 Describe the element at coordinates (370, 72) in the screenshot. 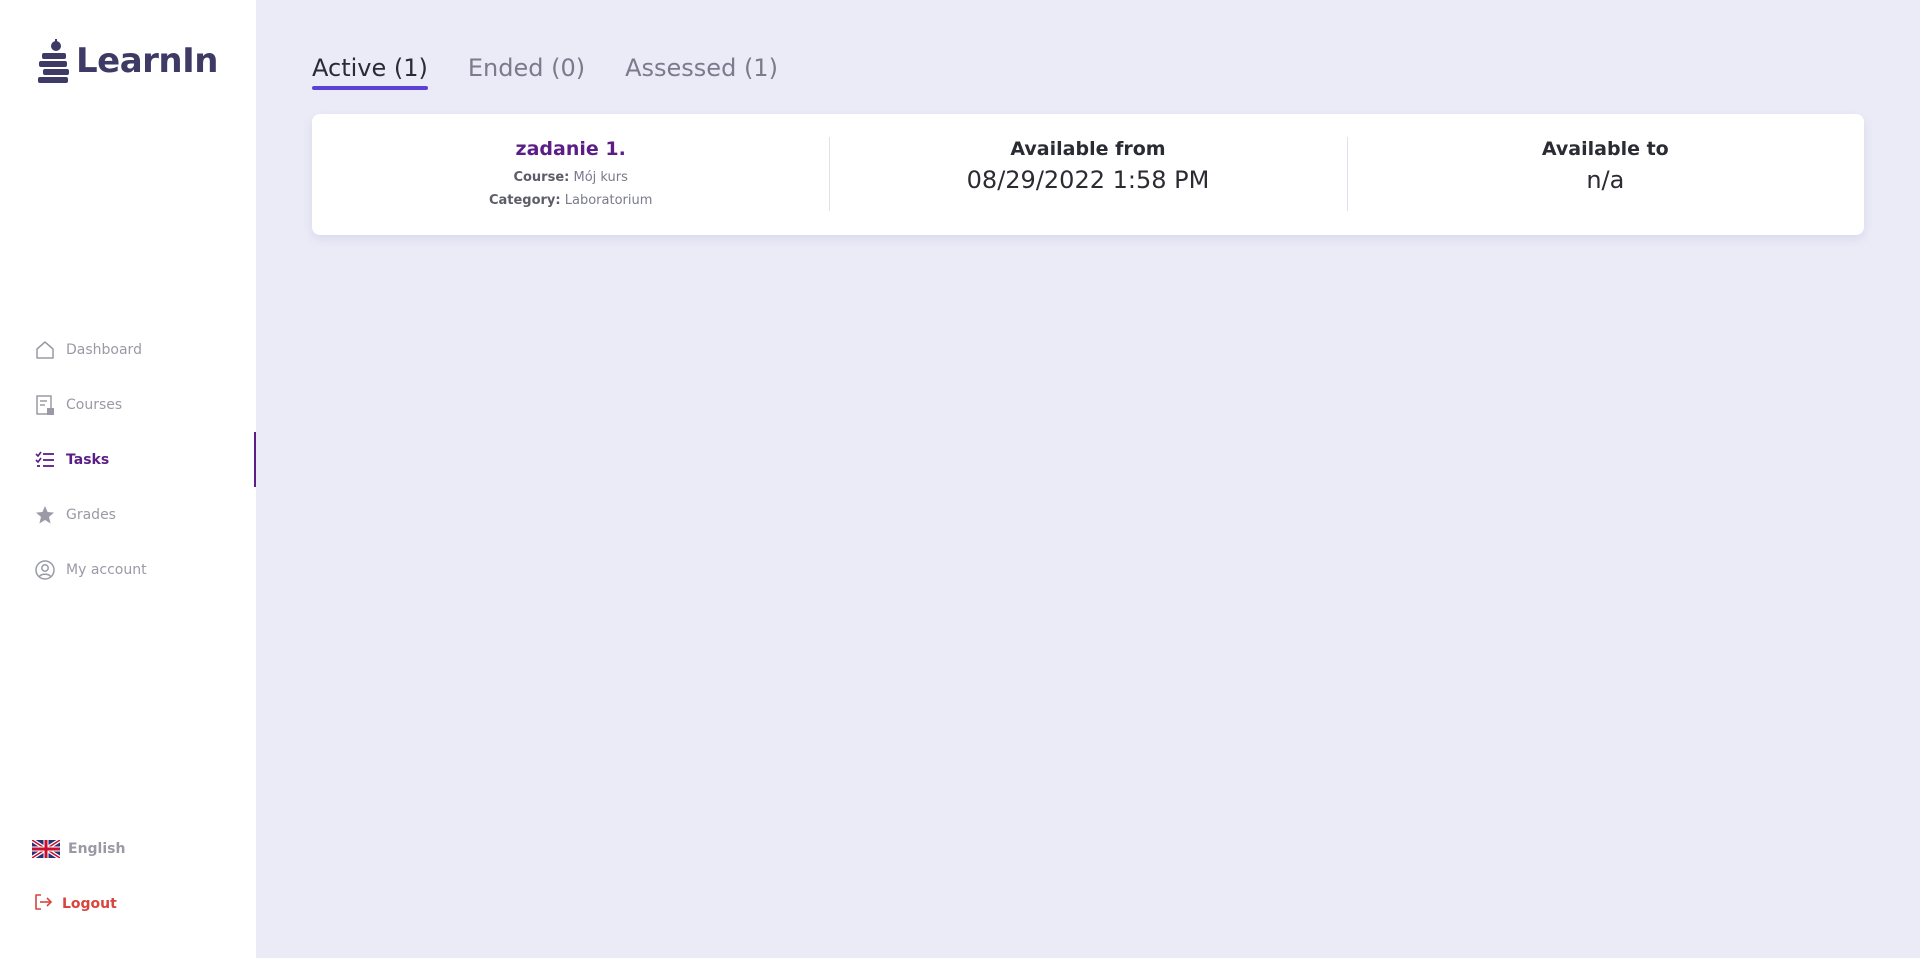

I see `tab-active: Active (1)` at that location.